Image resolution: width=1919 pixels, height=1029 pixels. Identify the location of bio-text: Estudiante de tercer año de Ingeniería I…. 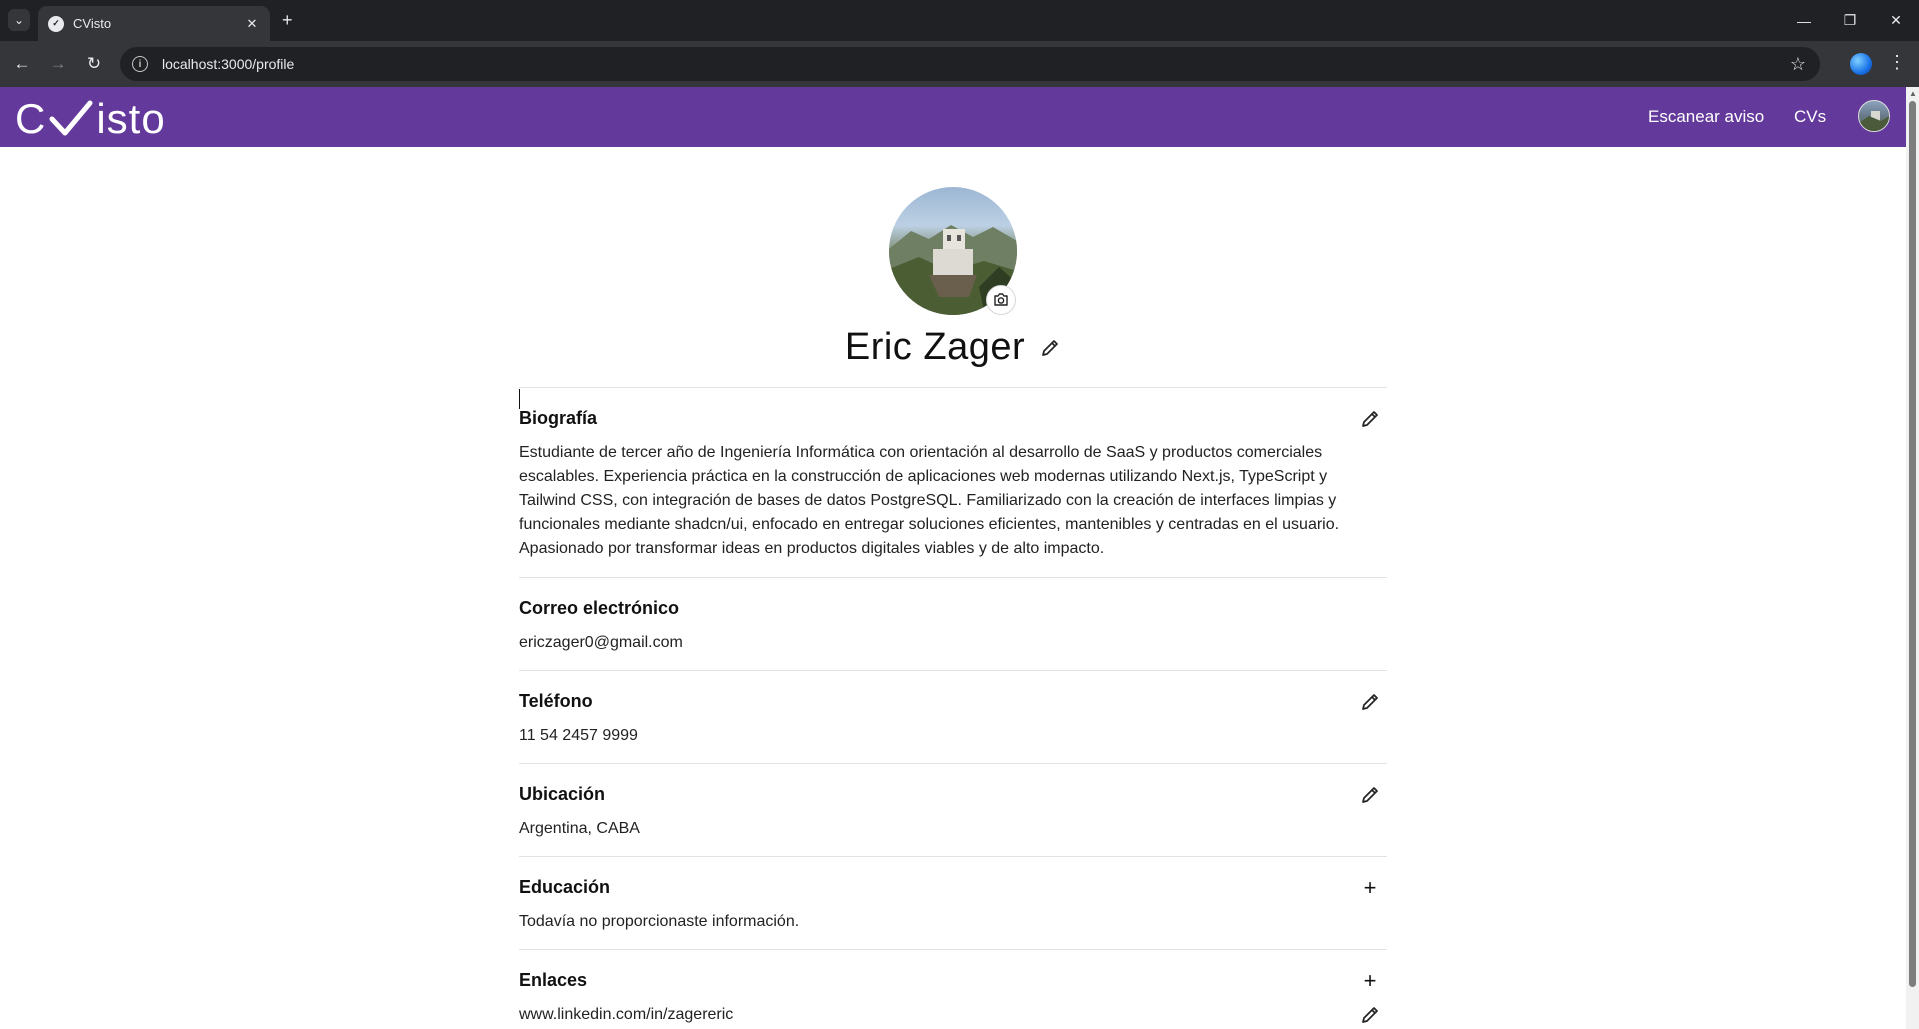
(929, 500).